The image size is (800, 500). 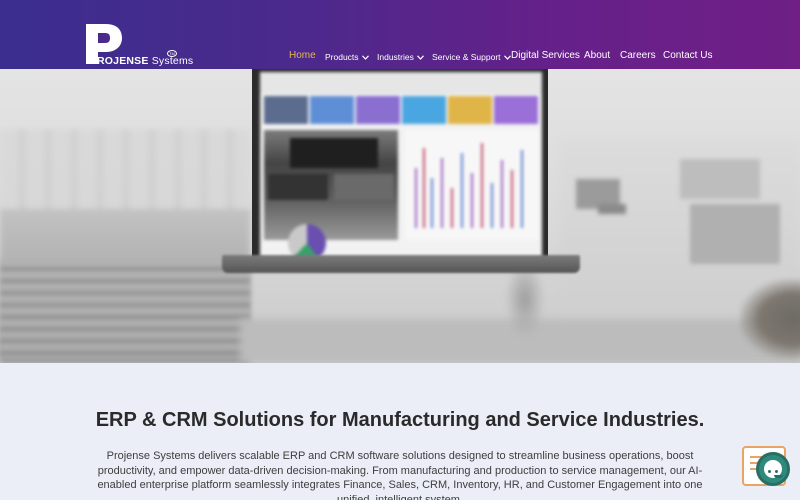 I want to click on nav-home: Home, so click(x=302, y=55).